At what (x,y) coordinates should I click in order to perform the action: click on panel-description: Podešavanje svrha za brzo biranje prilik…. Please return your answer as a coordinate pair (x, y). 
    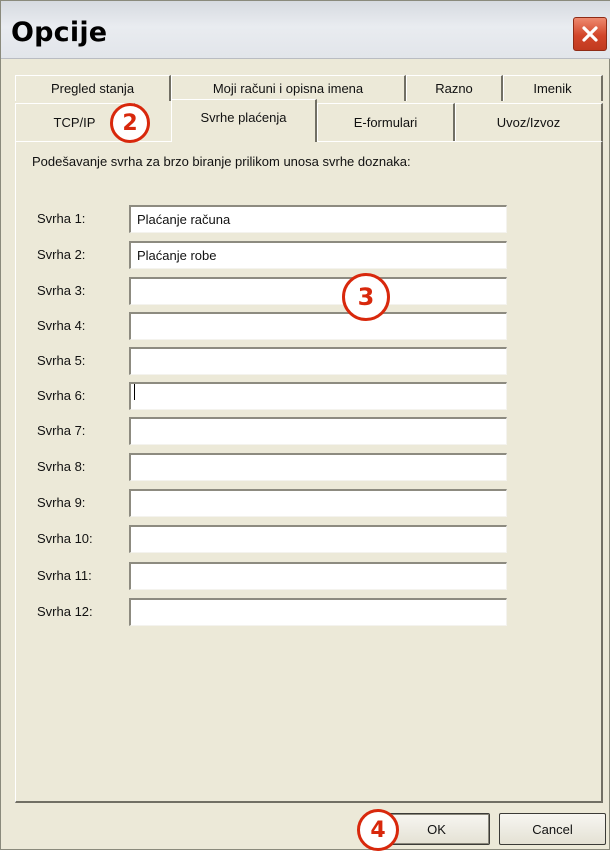
    Looking at the image, I should click on (221, 161).